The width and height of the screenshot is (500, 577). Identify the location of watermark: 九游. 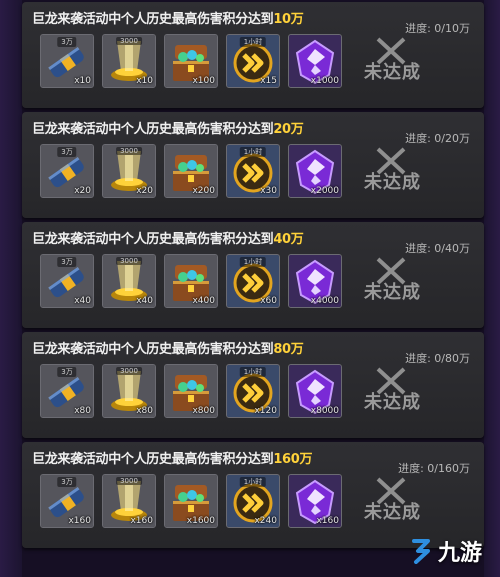
(445, 551).